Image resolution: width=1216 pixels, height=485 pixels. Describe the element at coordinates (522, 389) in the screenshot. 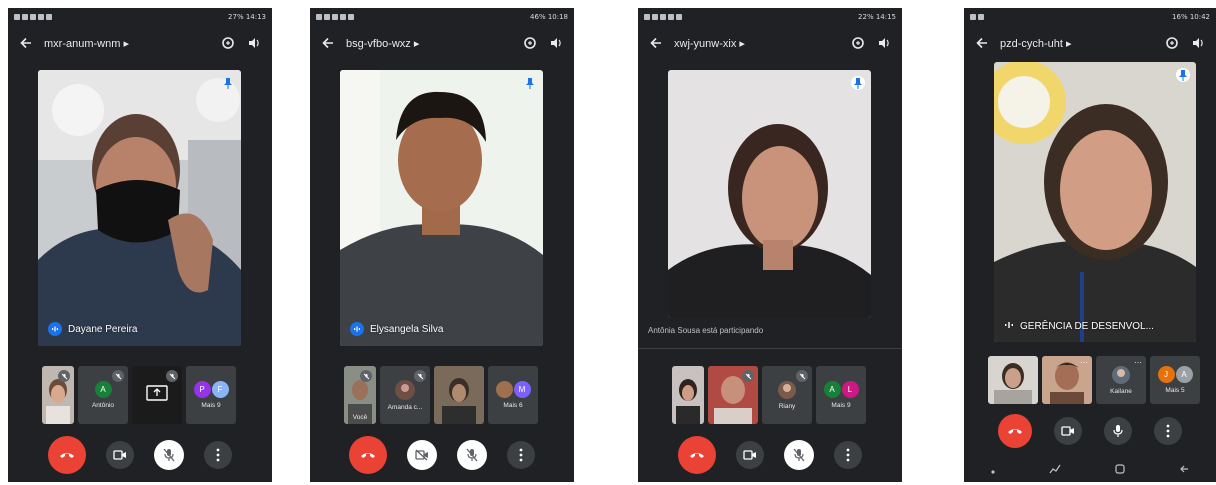

I see `avatar: M` at that location.